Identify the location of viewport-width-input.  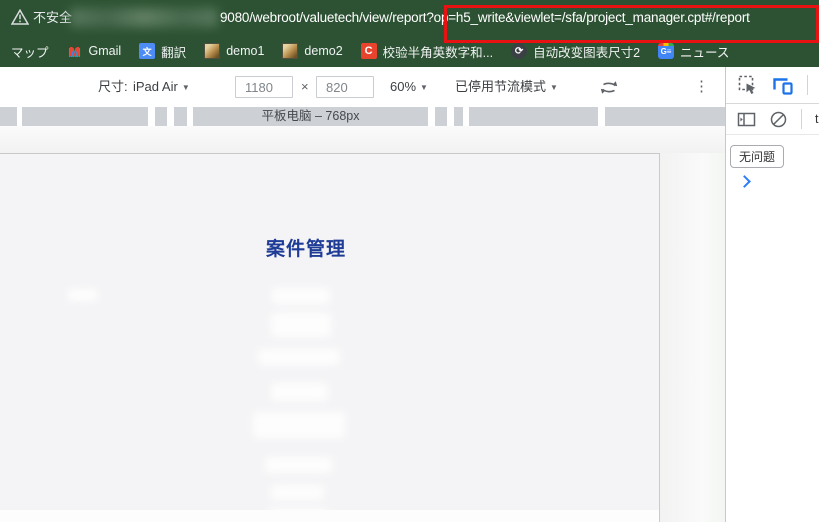
(264, 87).